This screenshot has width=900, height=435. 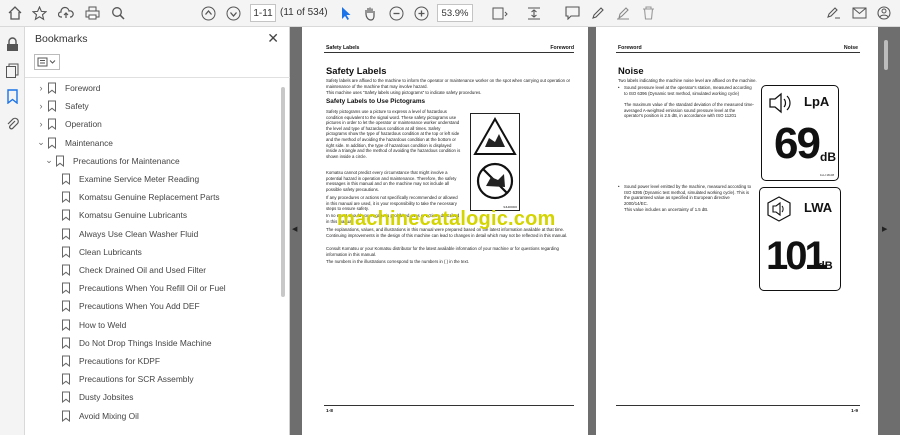 I want to click on bookmark-item: How to Weld, so click(x=89, y=325).